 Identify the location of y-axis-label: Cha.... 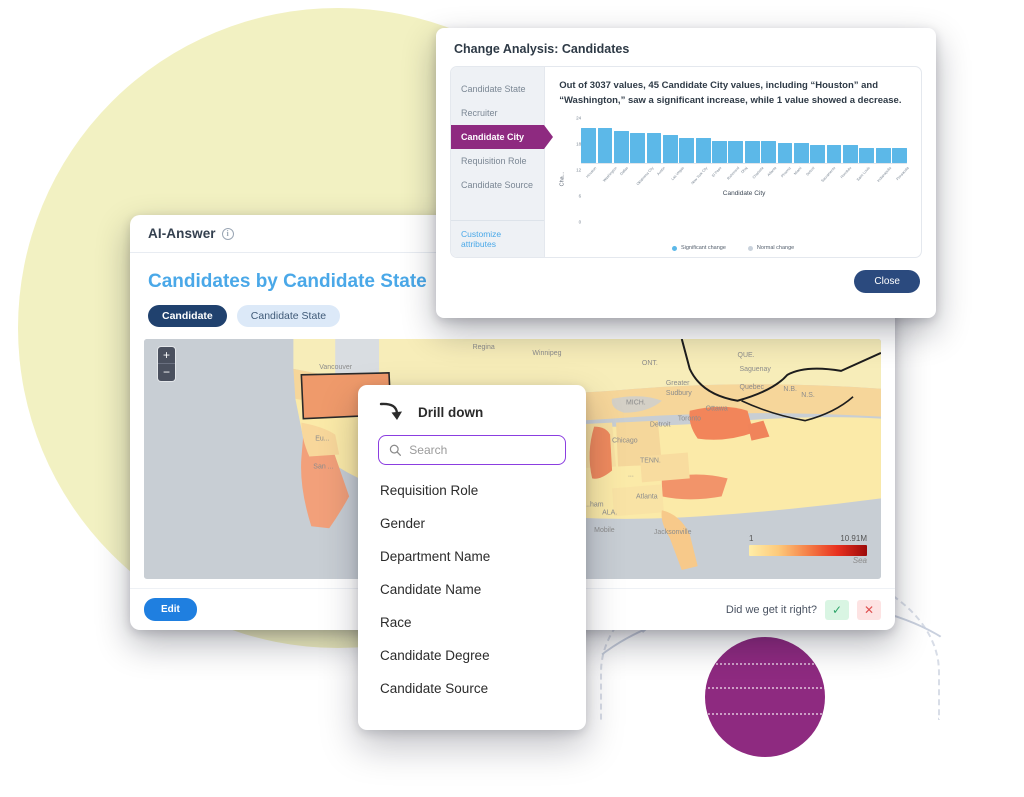
(562, 179).